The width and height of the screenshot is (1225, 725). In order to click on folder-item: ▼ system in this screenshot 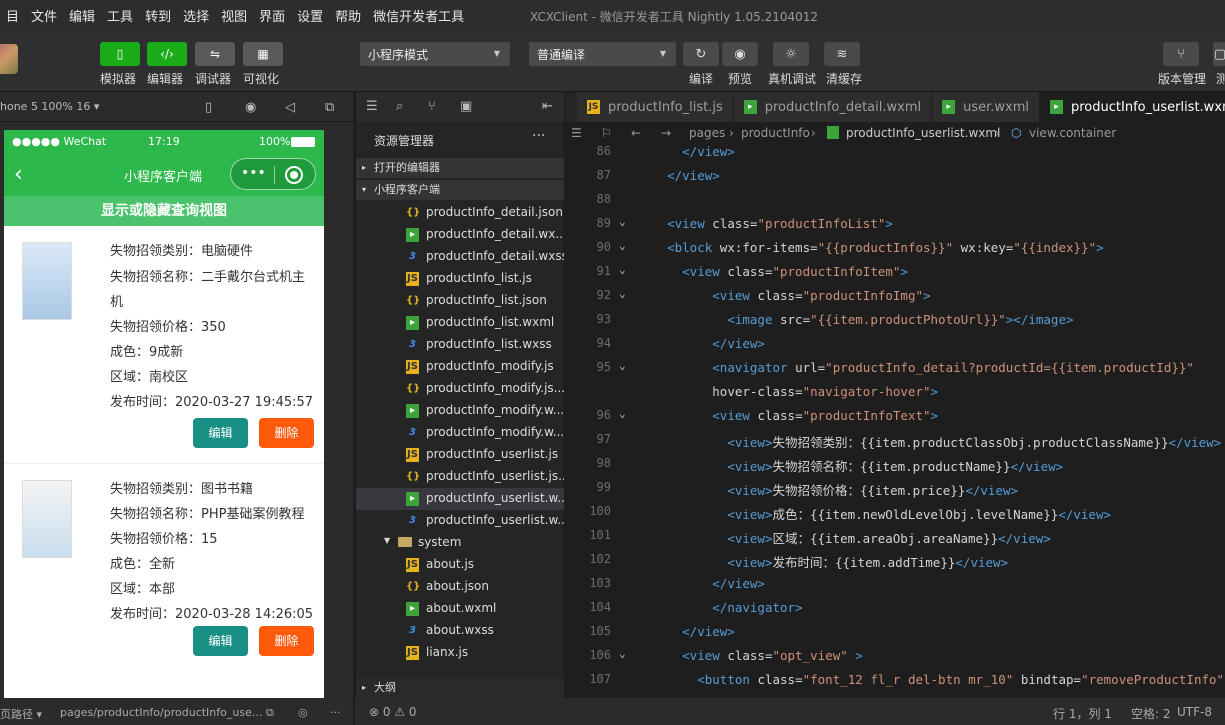, I will do `click(460, 543)`.